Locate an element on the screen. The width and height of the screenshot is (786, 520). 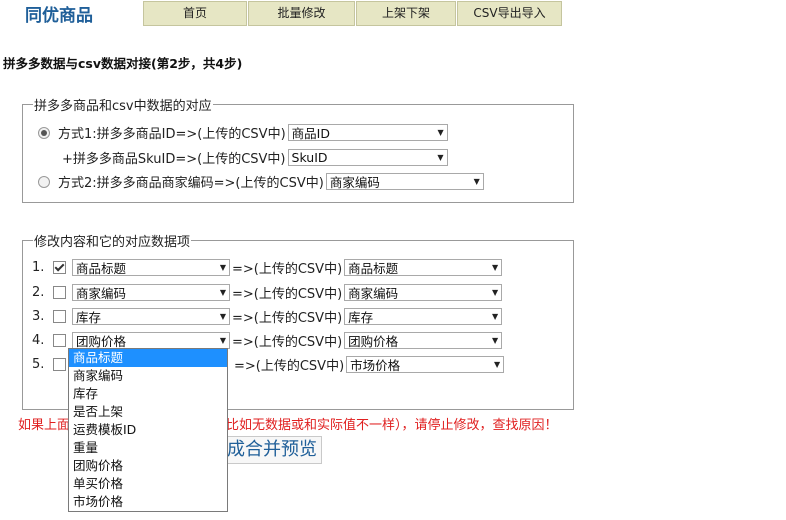
modify-row: 1. 商品标题 ▼ =>(上传的CSV中) 商品标题 ▼ is located at coordinates (267, 267).